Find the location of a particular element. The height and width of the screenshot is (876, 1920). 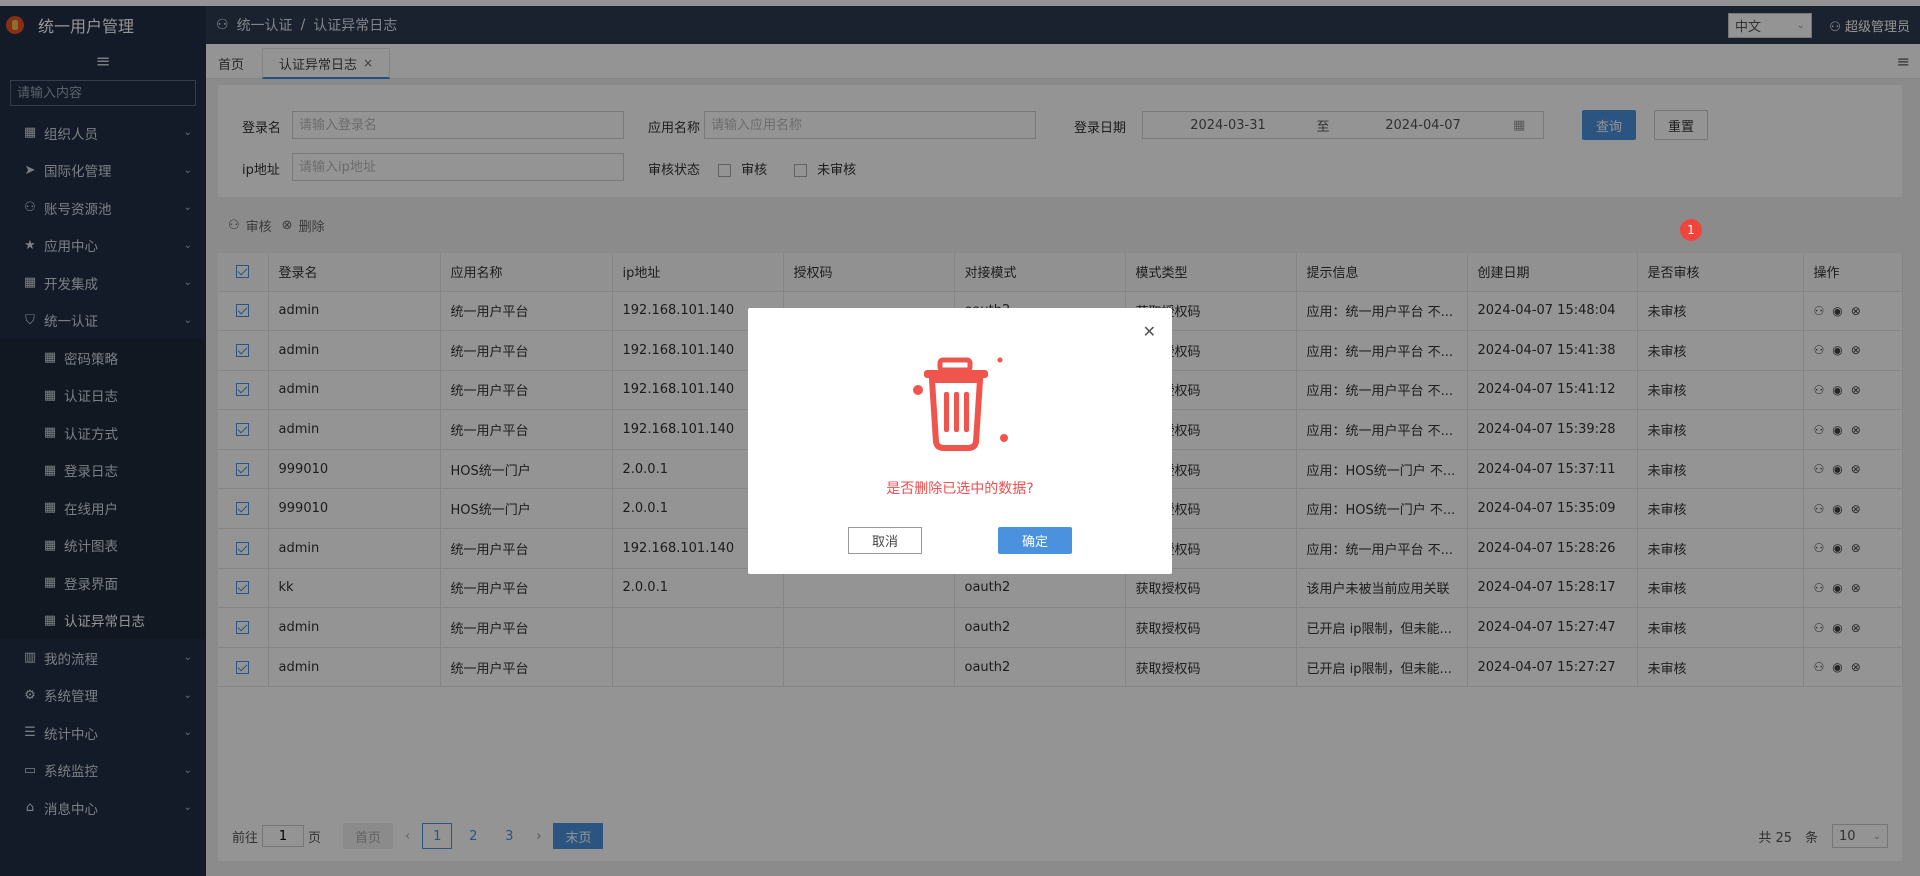

notification-badge: 1 is located at coordinates (1691, 230).